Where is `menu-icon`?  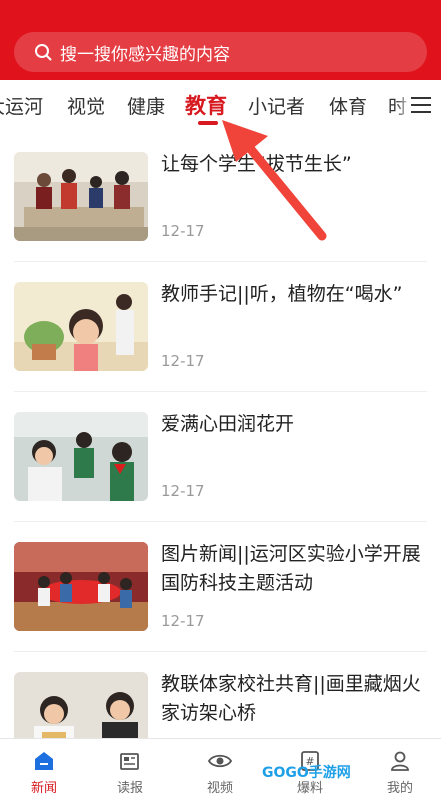
menu-icon is located at coordinates (421, 105).